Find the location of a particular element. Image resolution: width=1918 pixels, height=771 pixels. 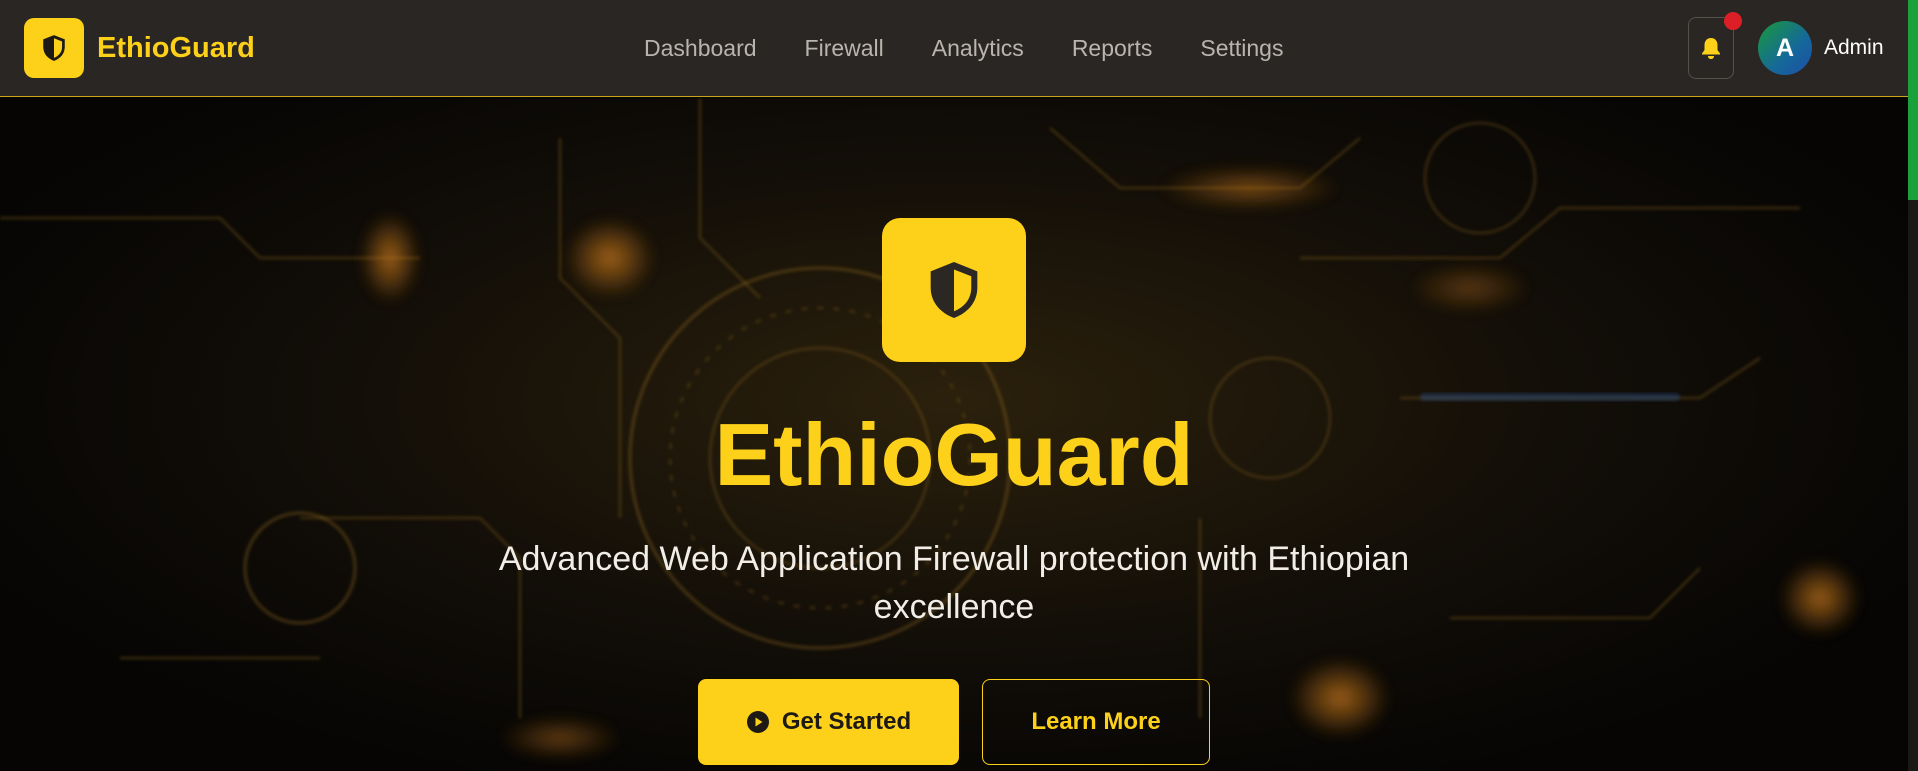

learn-more-label: Learn More is located at coordinates (1096, 721).